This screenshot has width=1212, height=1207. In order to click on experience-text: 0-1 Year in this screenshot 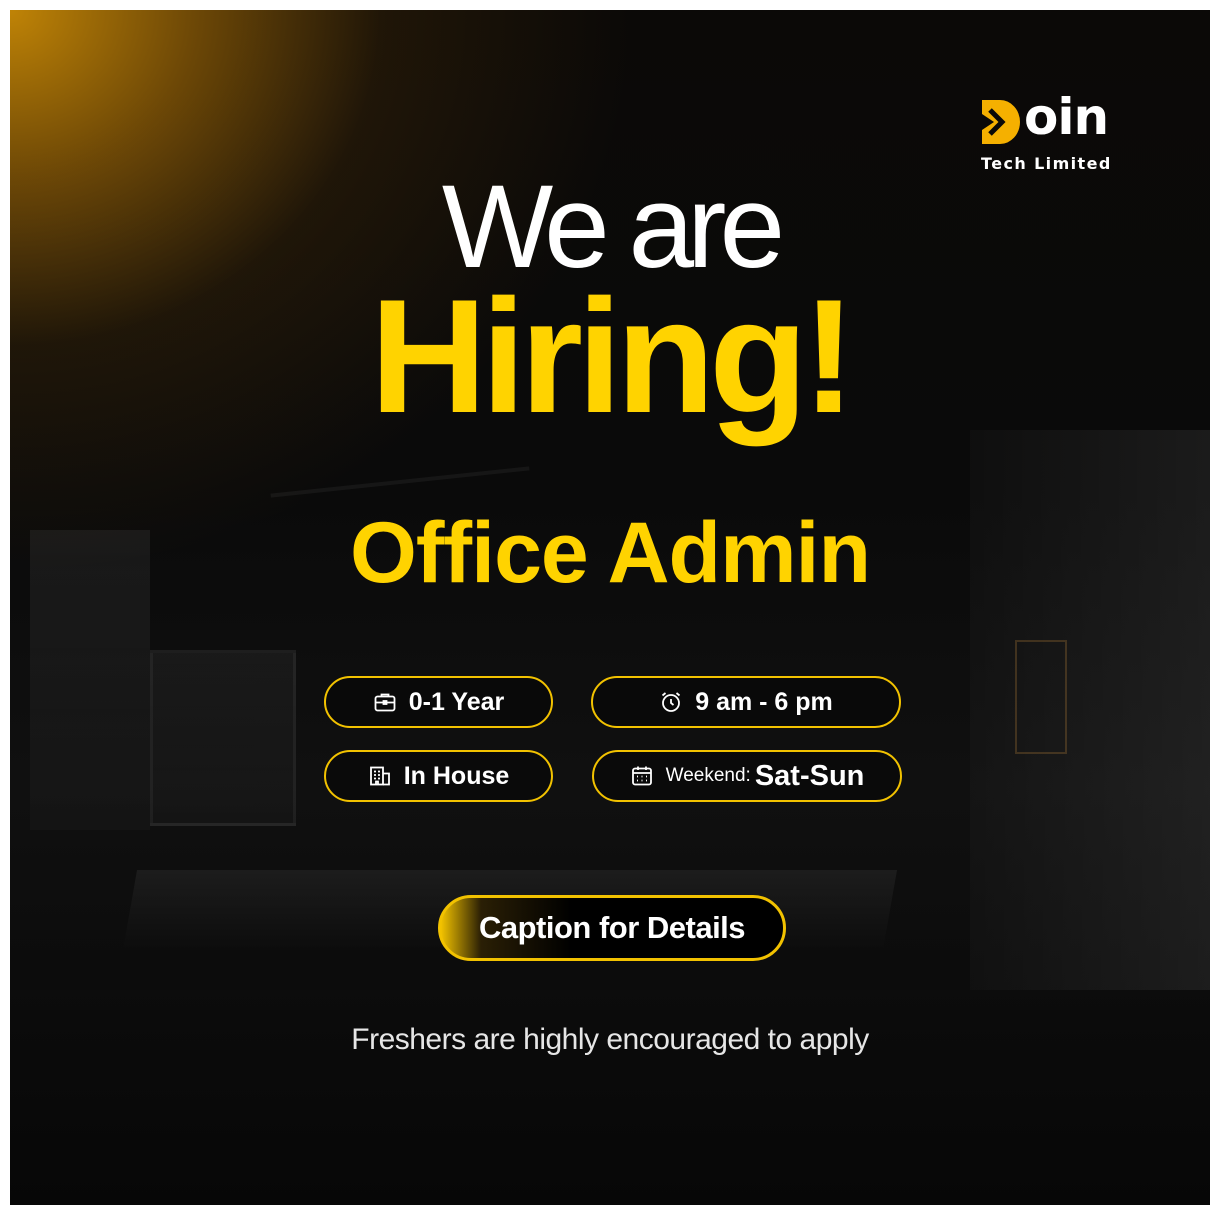, I will do `click(456, 701)`.